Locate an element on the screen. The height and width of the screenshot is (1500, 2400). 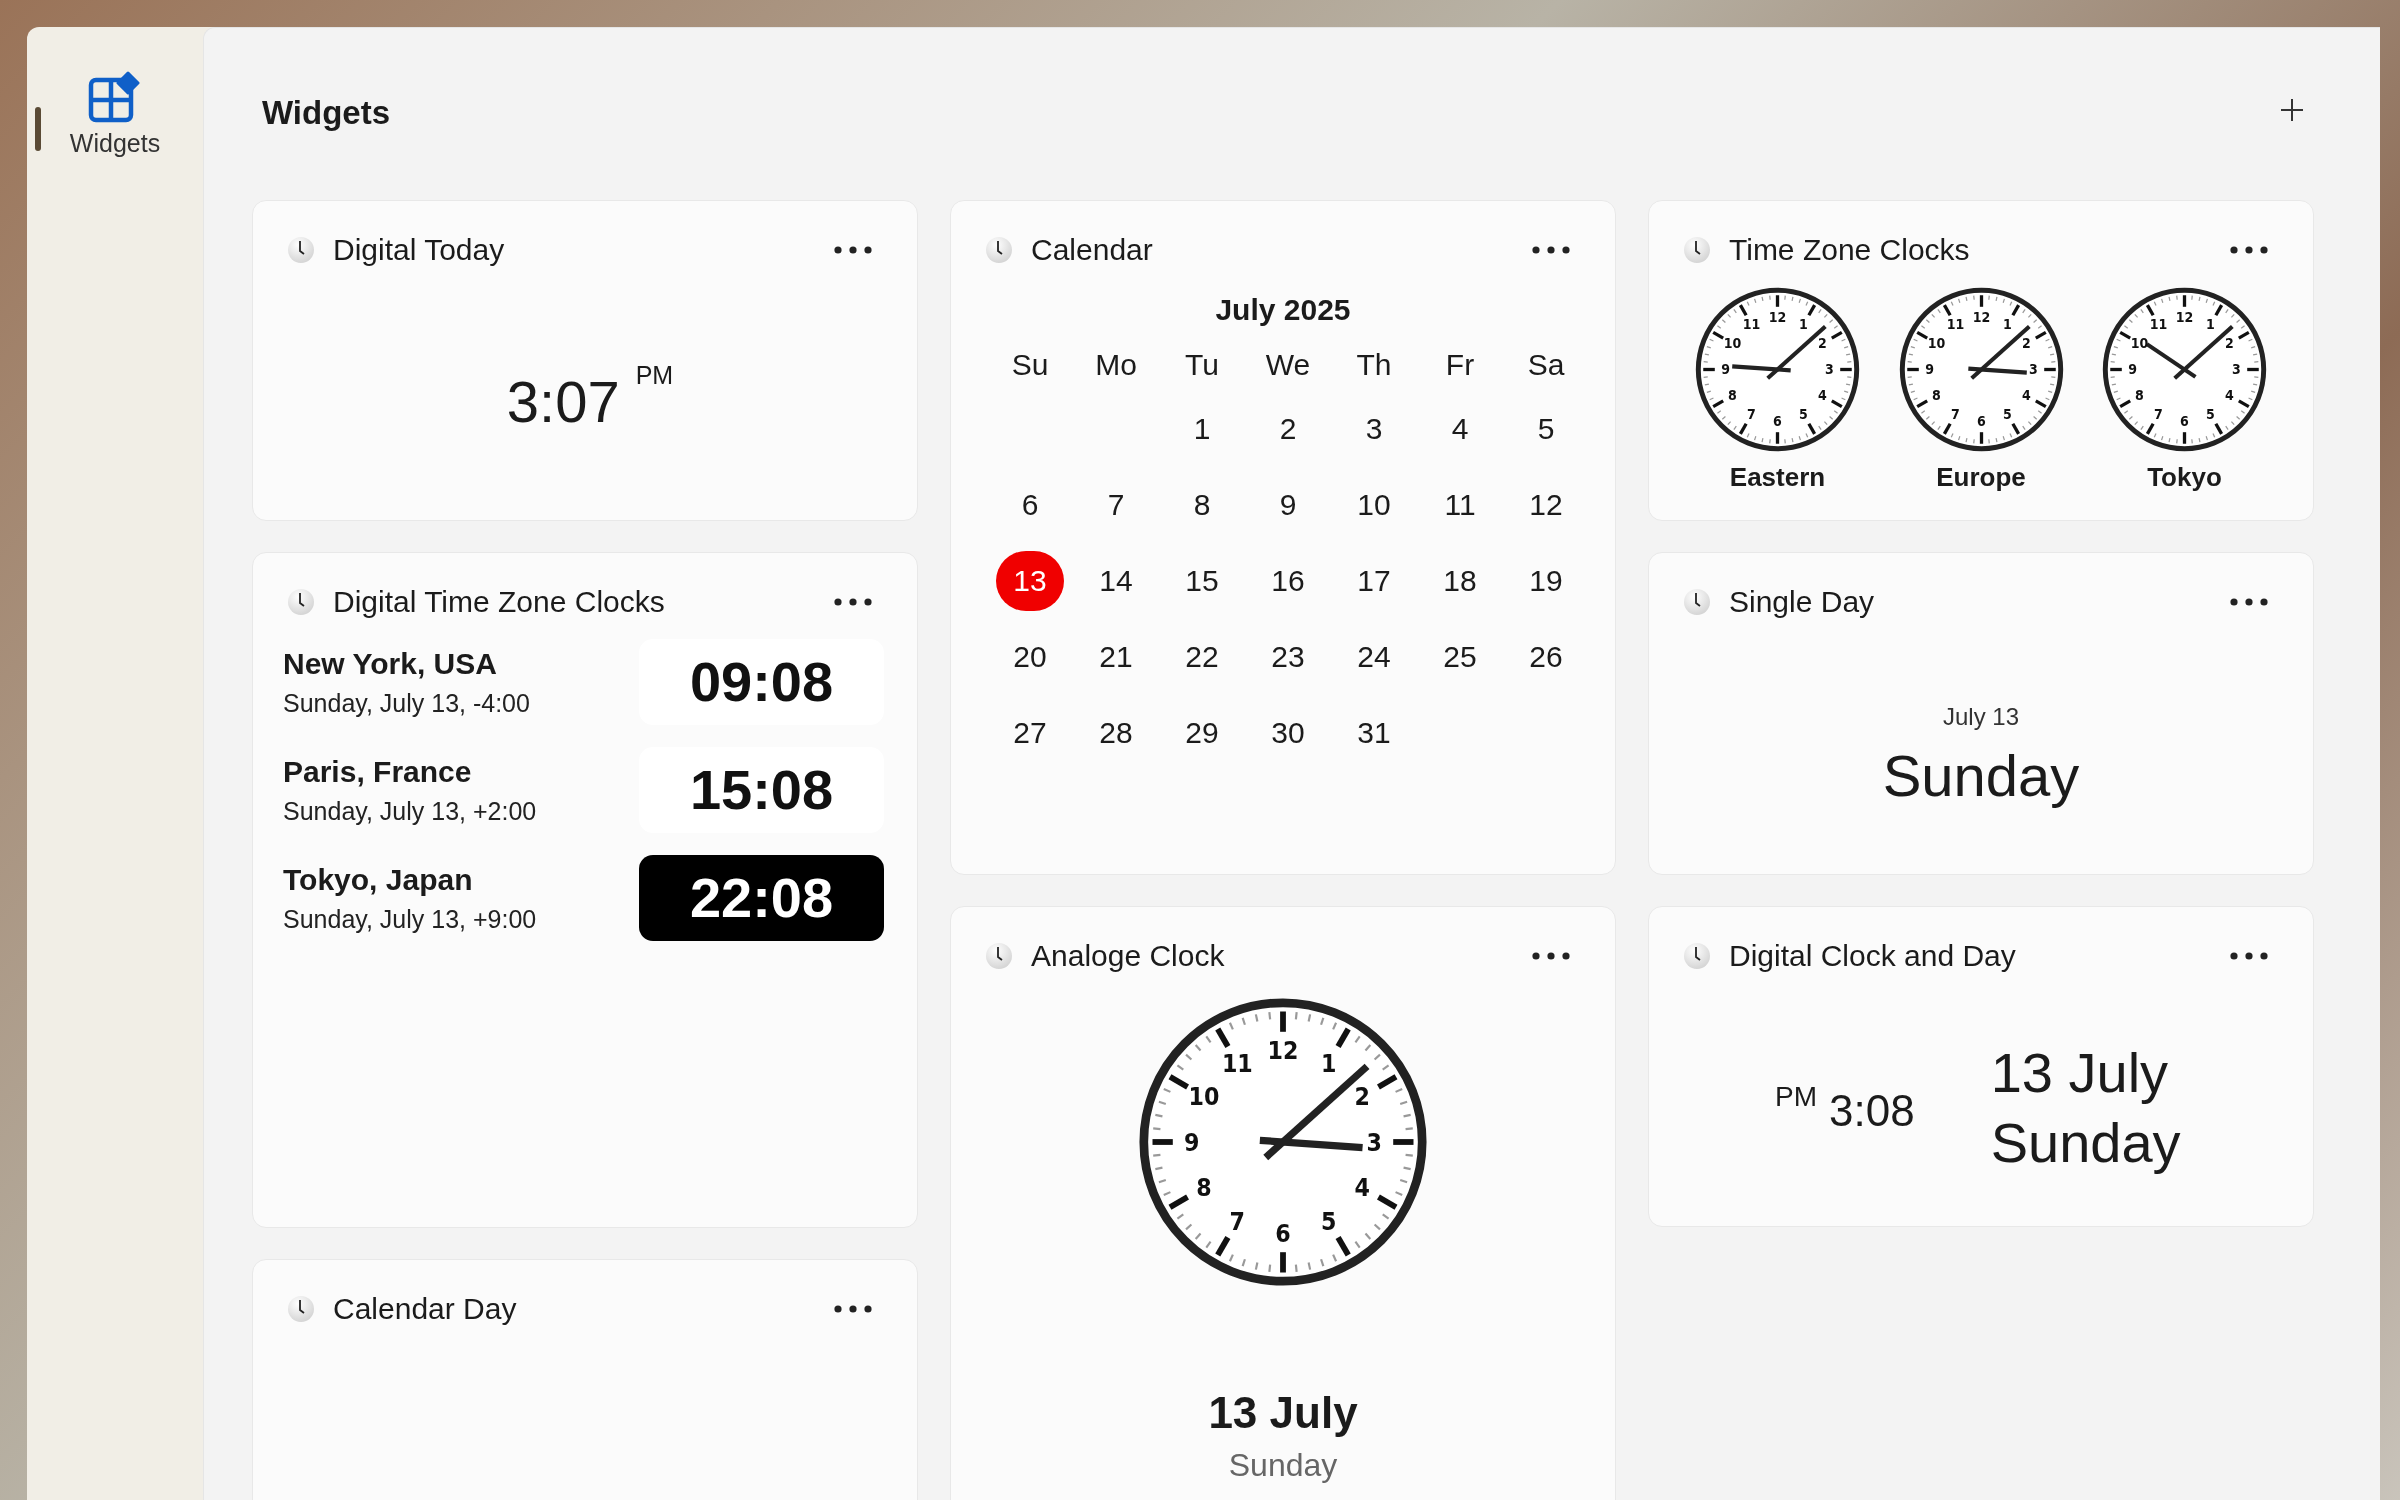
calendar-day: 13 is located at coordinates (1030, 581).